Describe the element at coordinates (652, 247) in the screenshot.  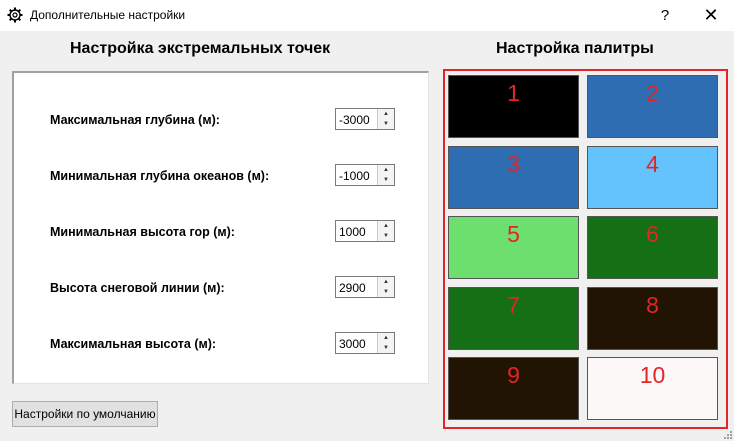
I see `palette-swatch-6: 6` at that location.